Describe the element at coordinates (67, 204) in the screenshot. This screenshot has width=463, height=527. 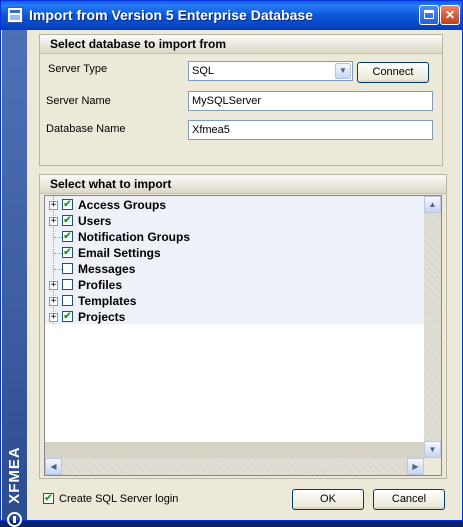
I see `access-groups-checkbox: ✔` at that location.